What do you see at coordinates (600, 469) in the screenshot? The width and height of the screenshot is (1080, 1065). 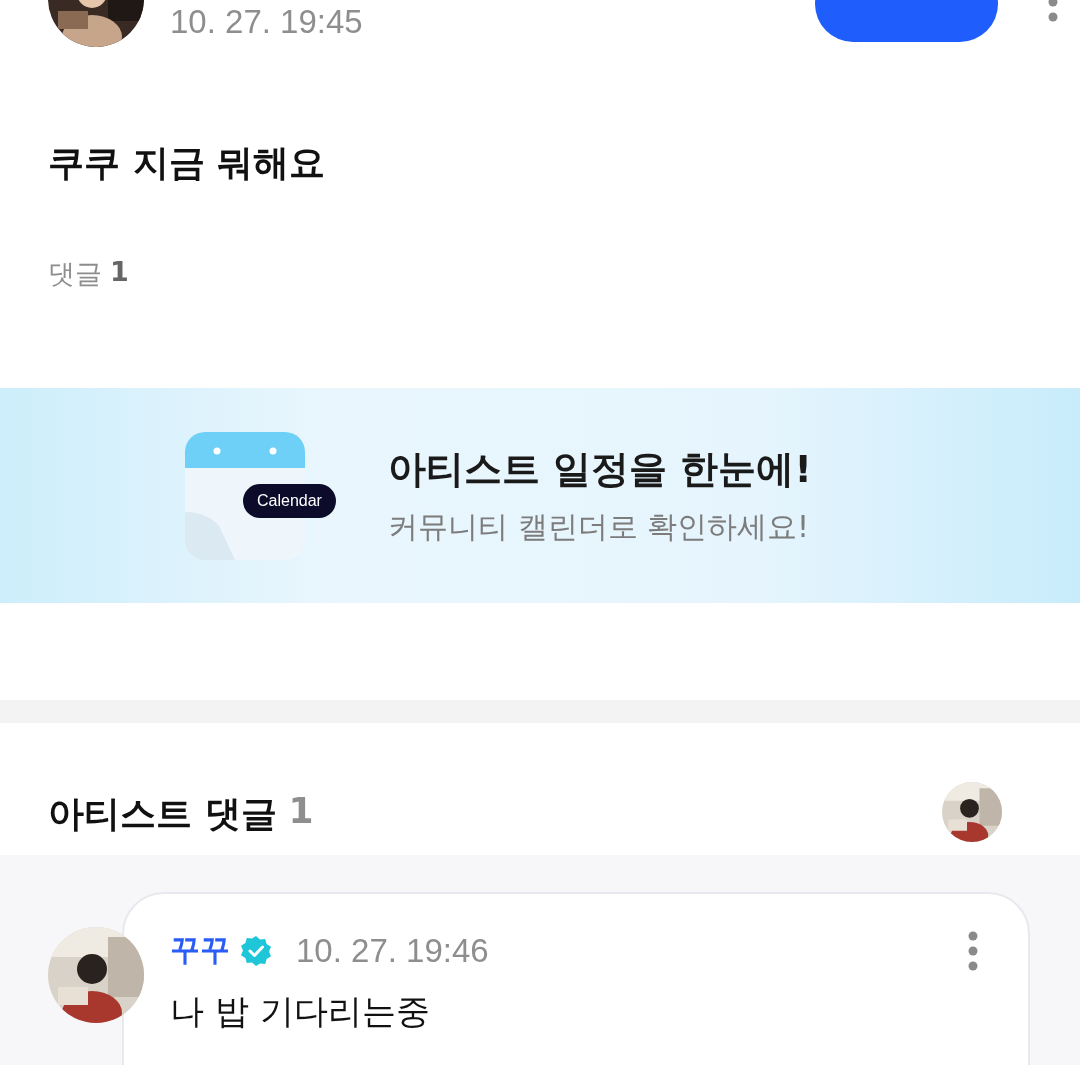 I see `banner-title: 아티스트 일정을 한눈에!` at bounding box center [600, 469].